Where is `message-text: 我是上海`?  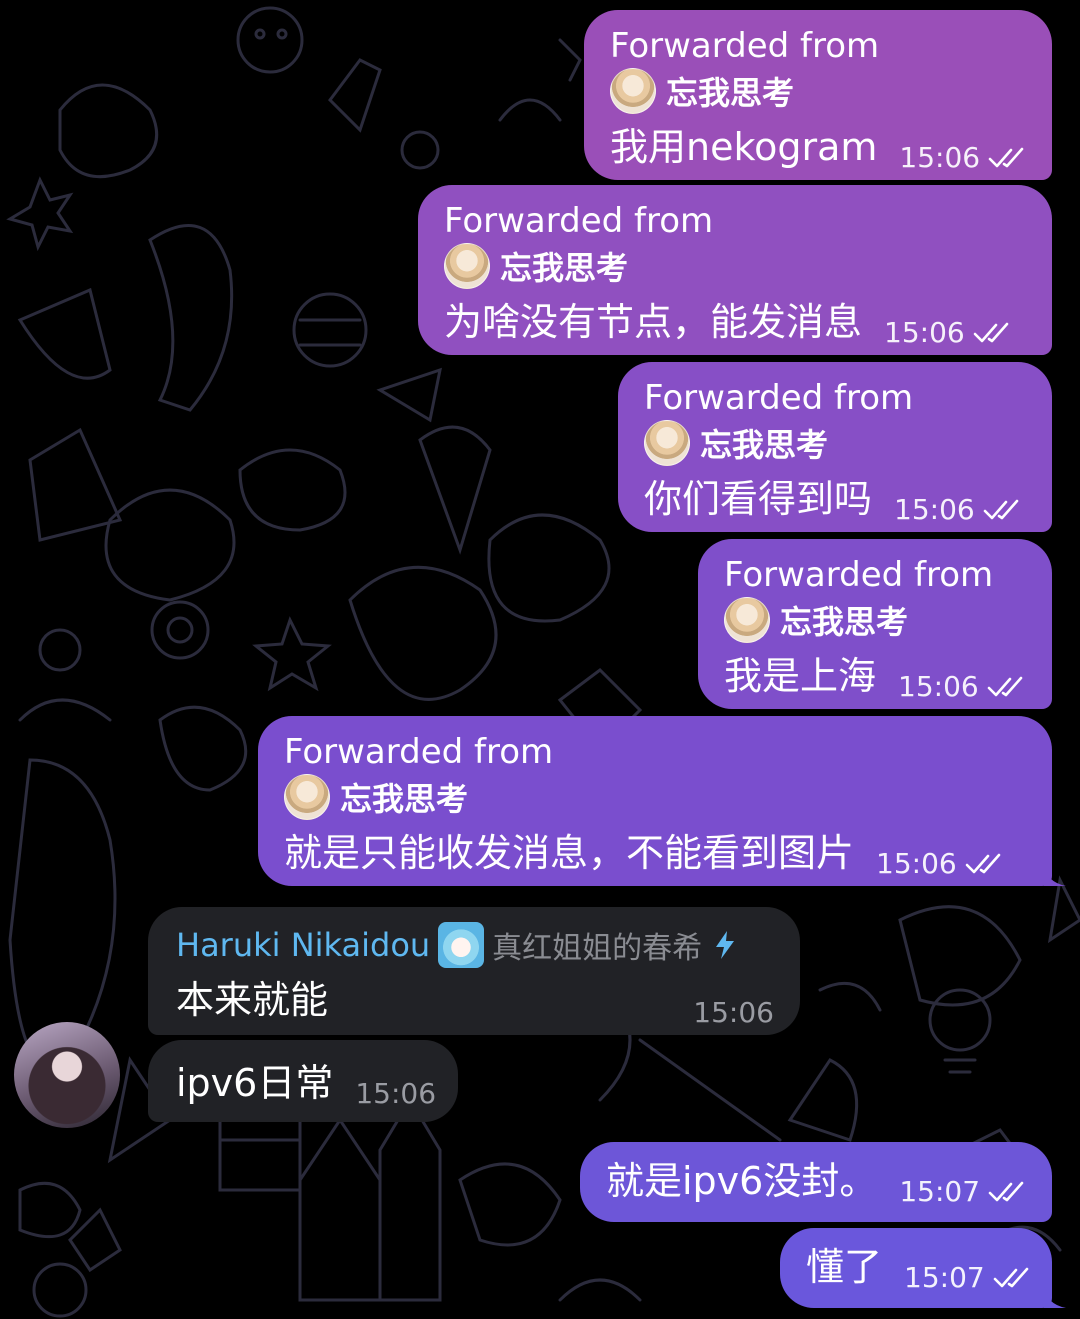 message-text: 我是上海 is located at coordinates (800, 676).